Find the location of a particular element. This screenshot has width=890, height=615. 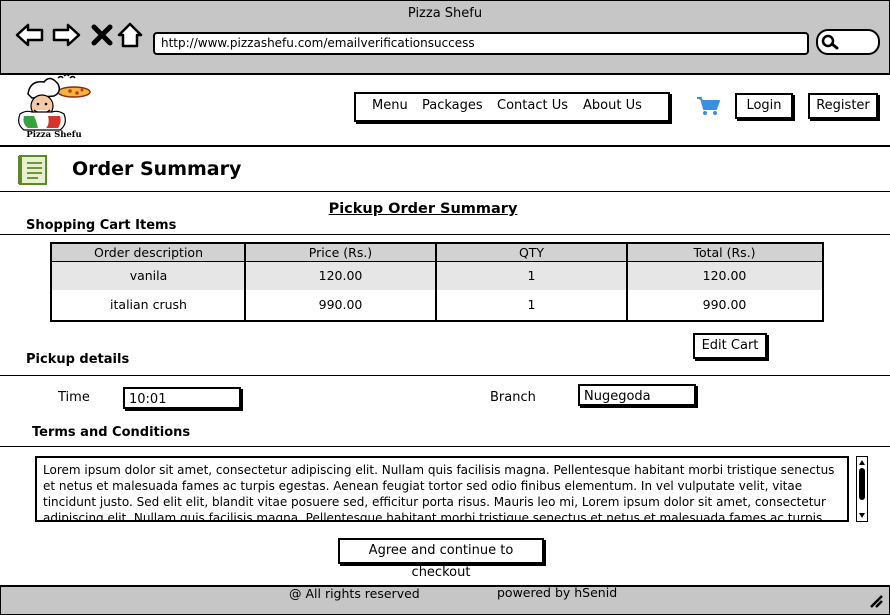

forward-arrow-icon is located at coordinates (66, 35).